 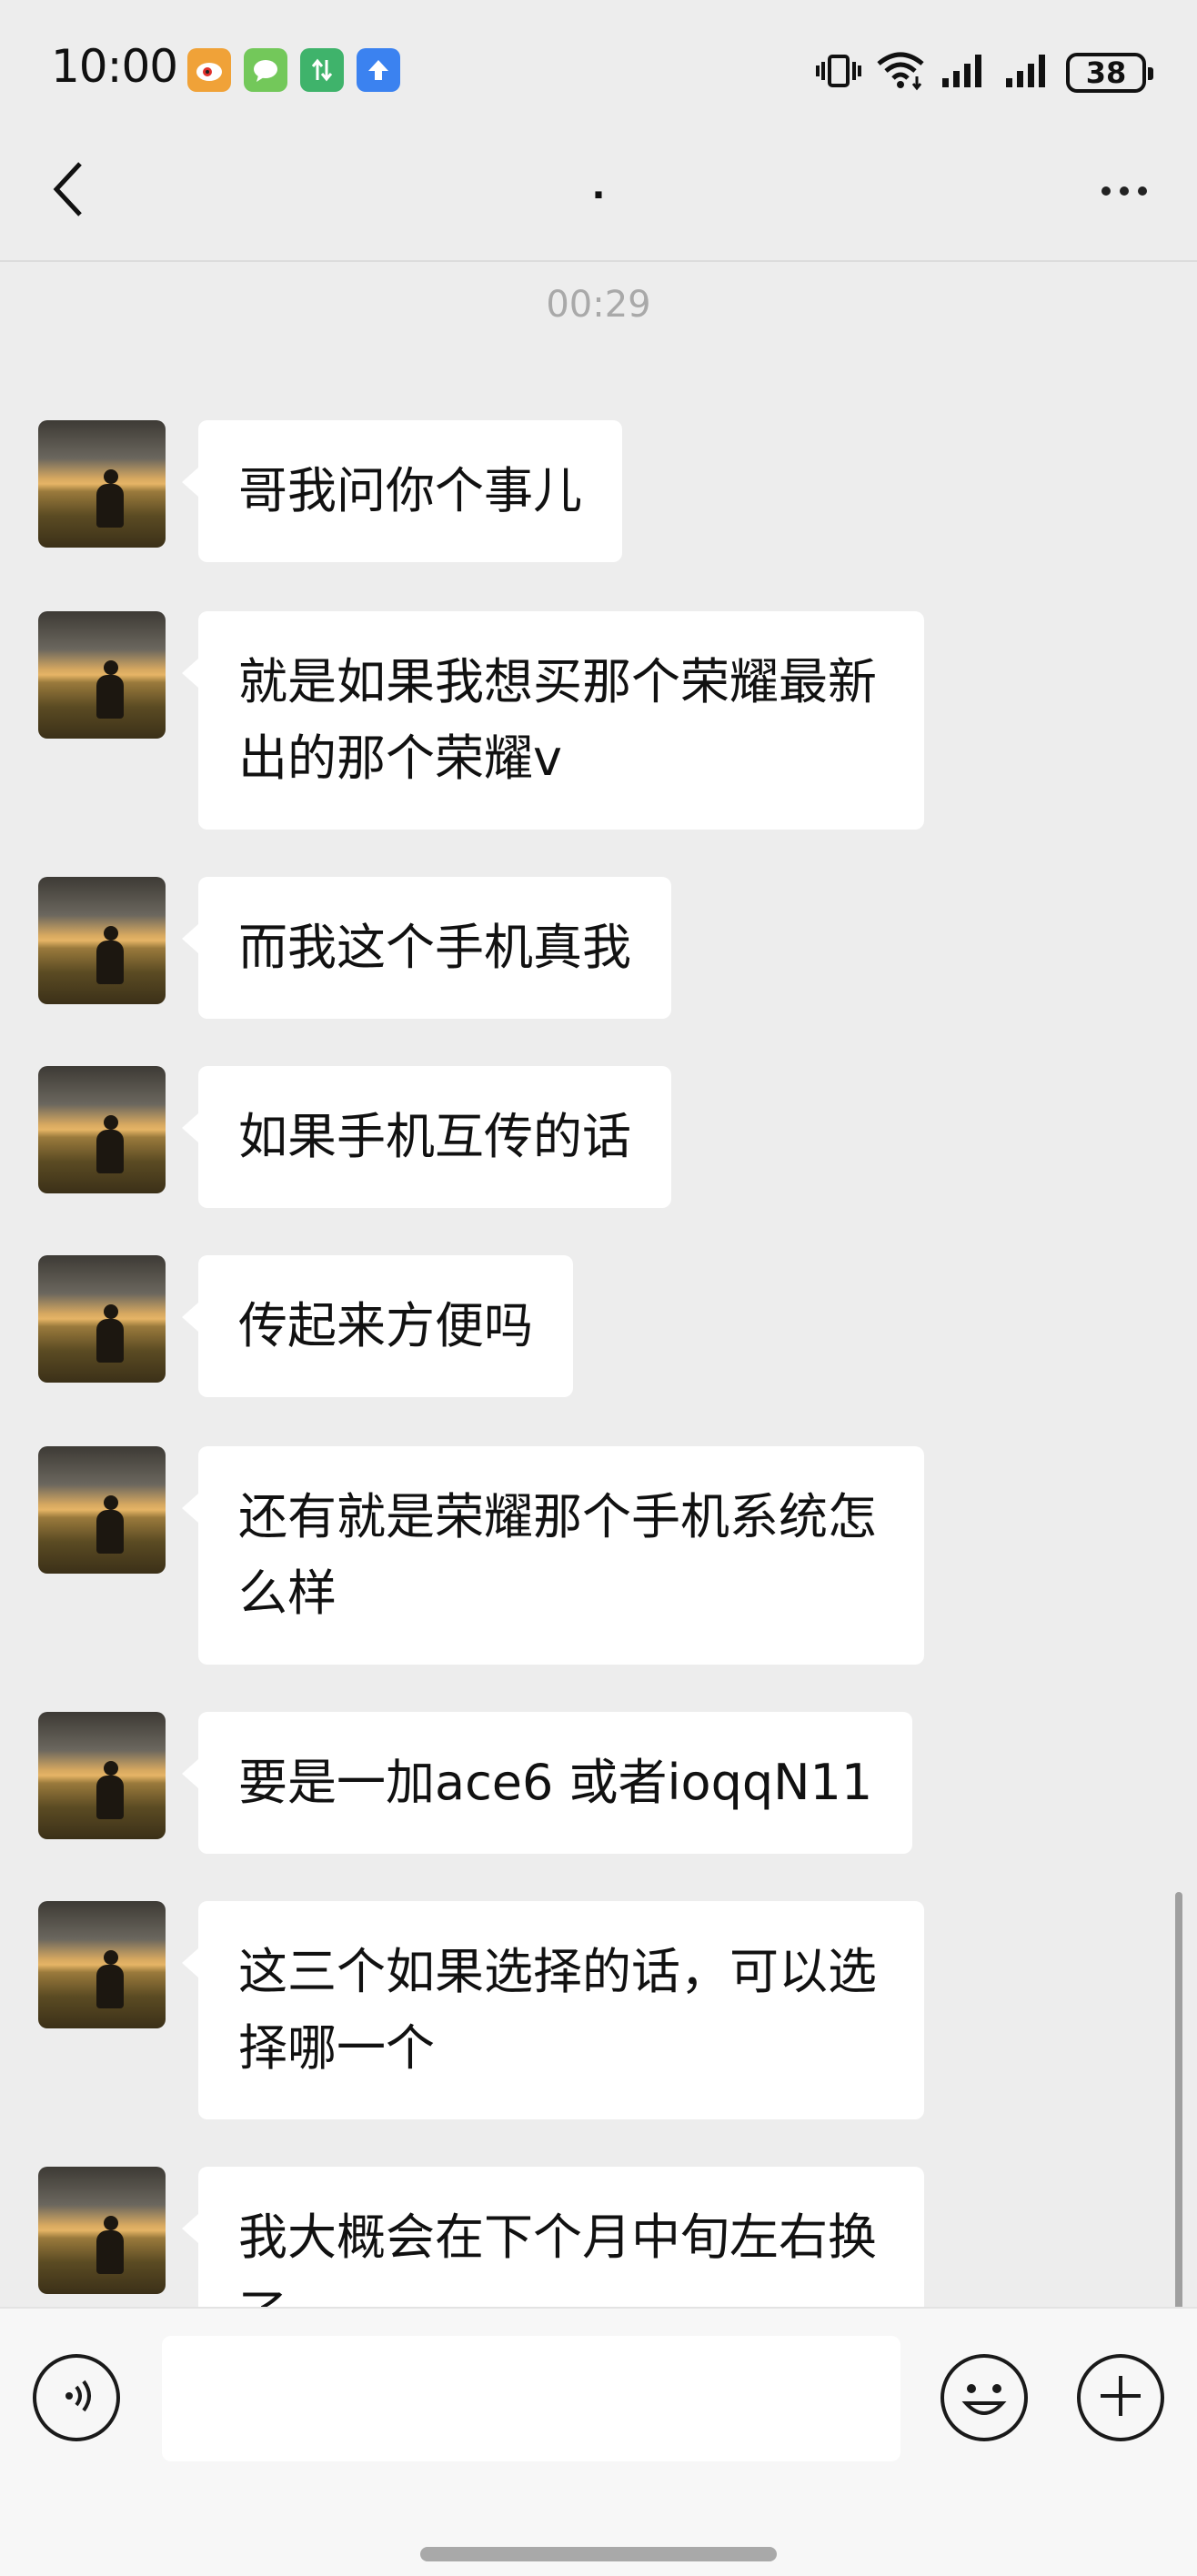 What do you see at coordinates (553, 1555) in the screenshot?
I see `message-bubble: 还有就是荣耀那个手机系统怎么样` at bounding box center [553, 1555].